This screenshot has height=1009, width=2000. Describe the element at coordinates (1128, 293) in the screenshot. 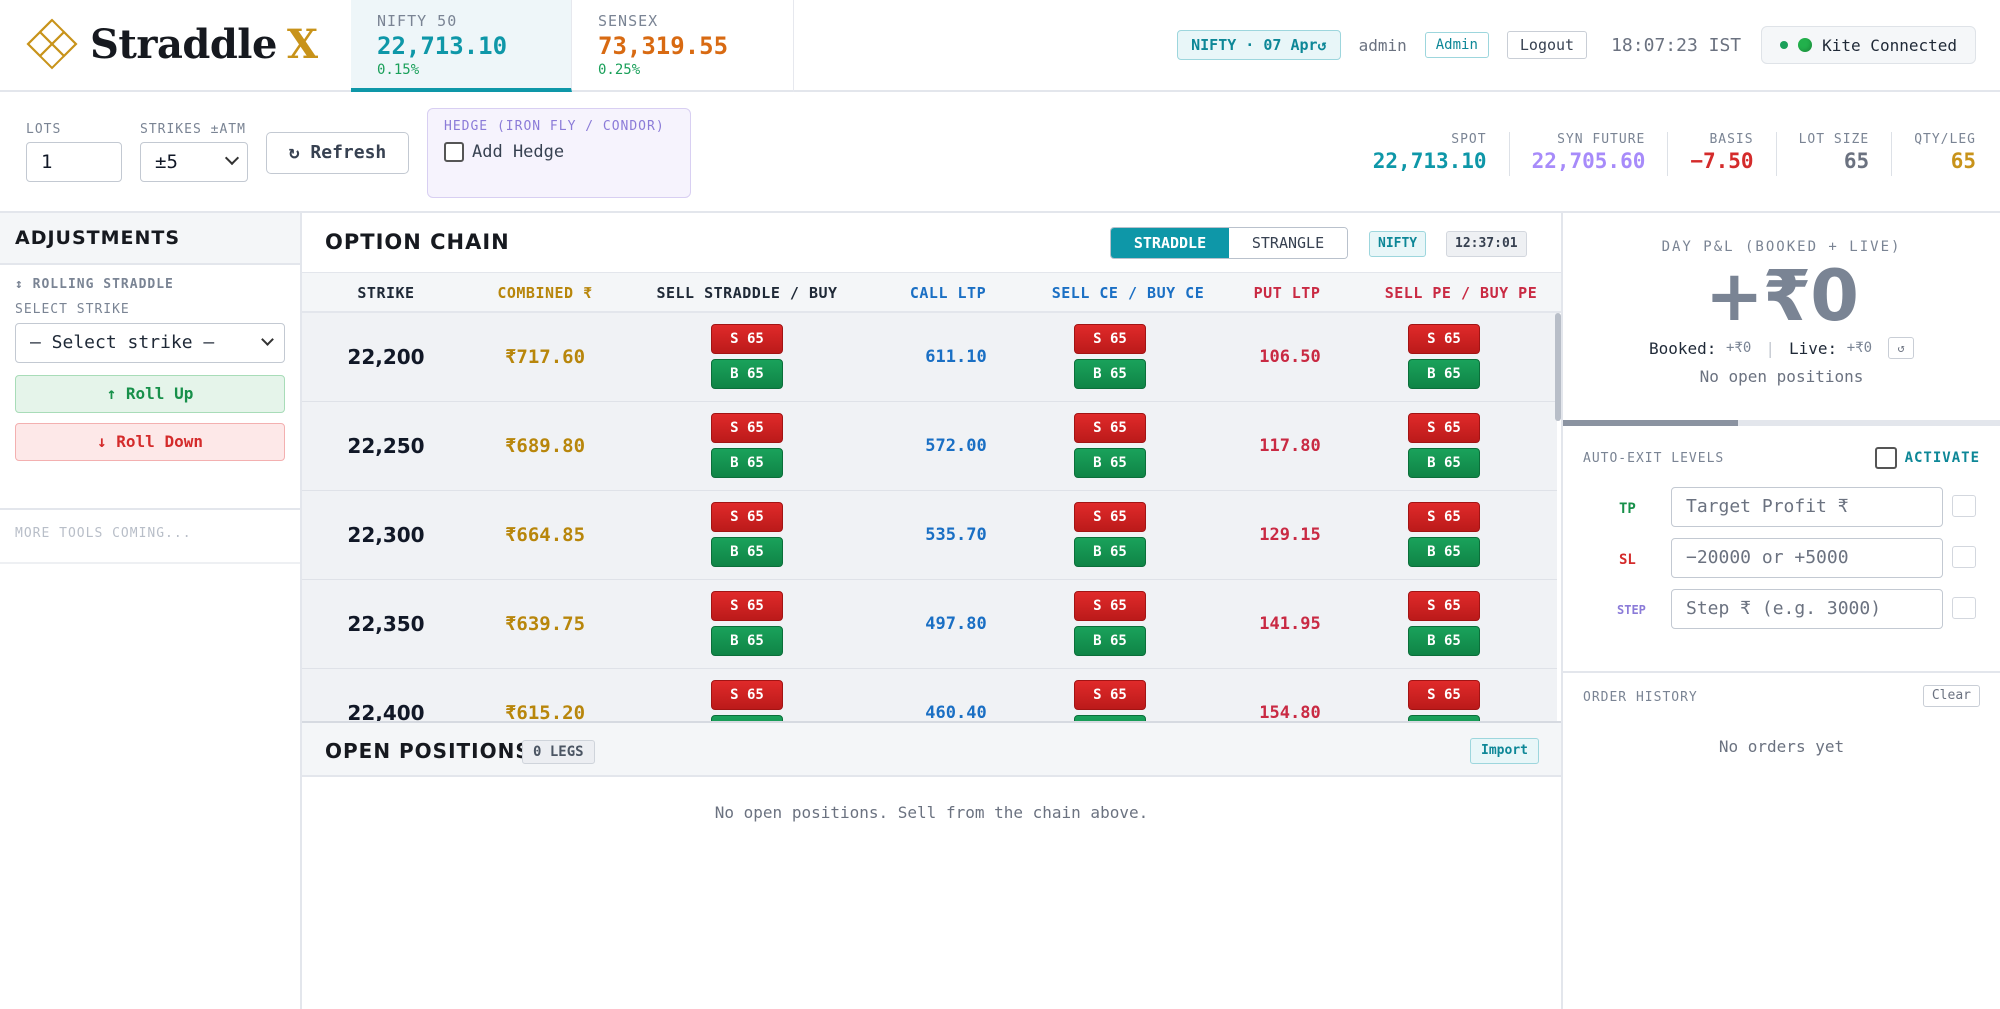

I see `col-sell-ce: SELL CE / BUY CE` at that location.